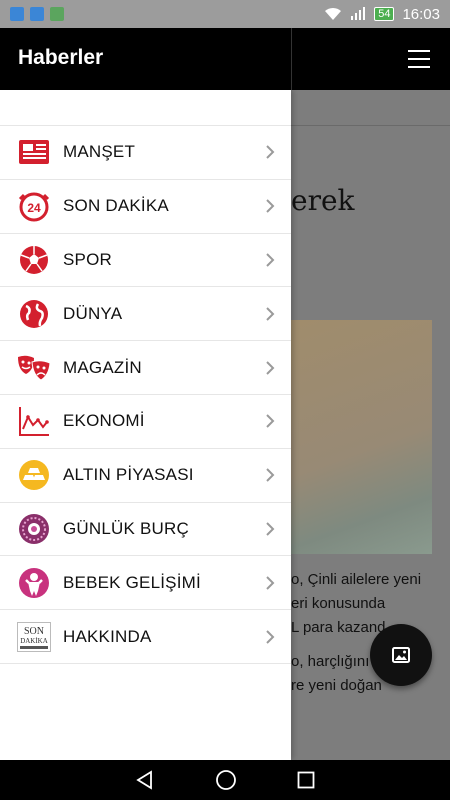  I want to click on menu-item-label: GÜNLÜK BURÇ, so click(126, 528).